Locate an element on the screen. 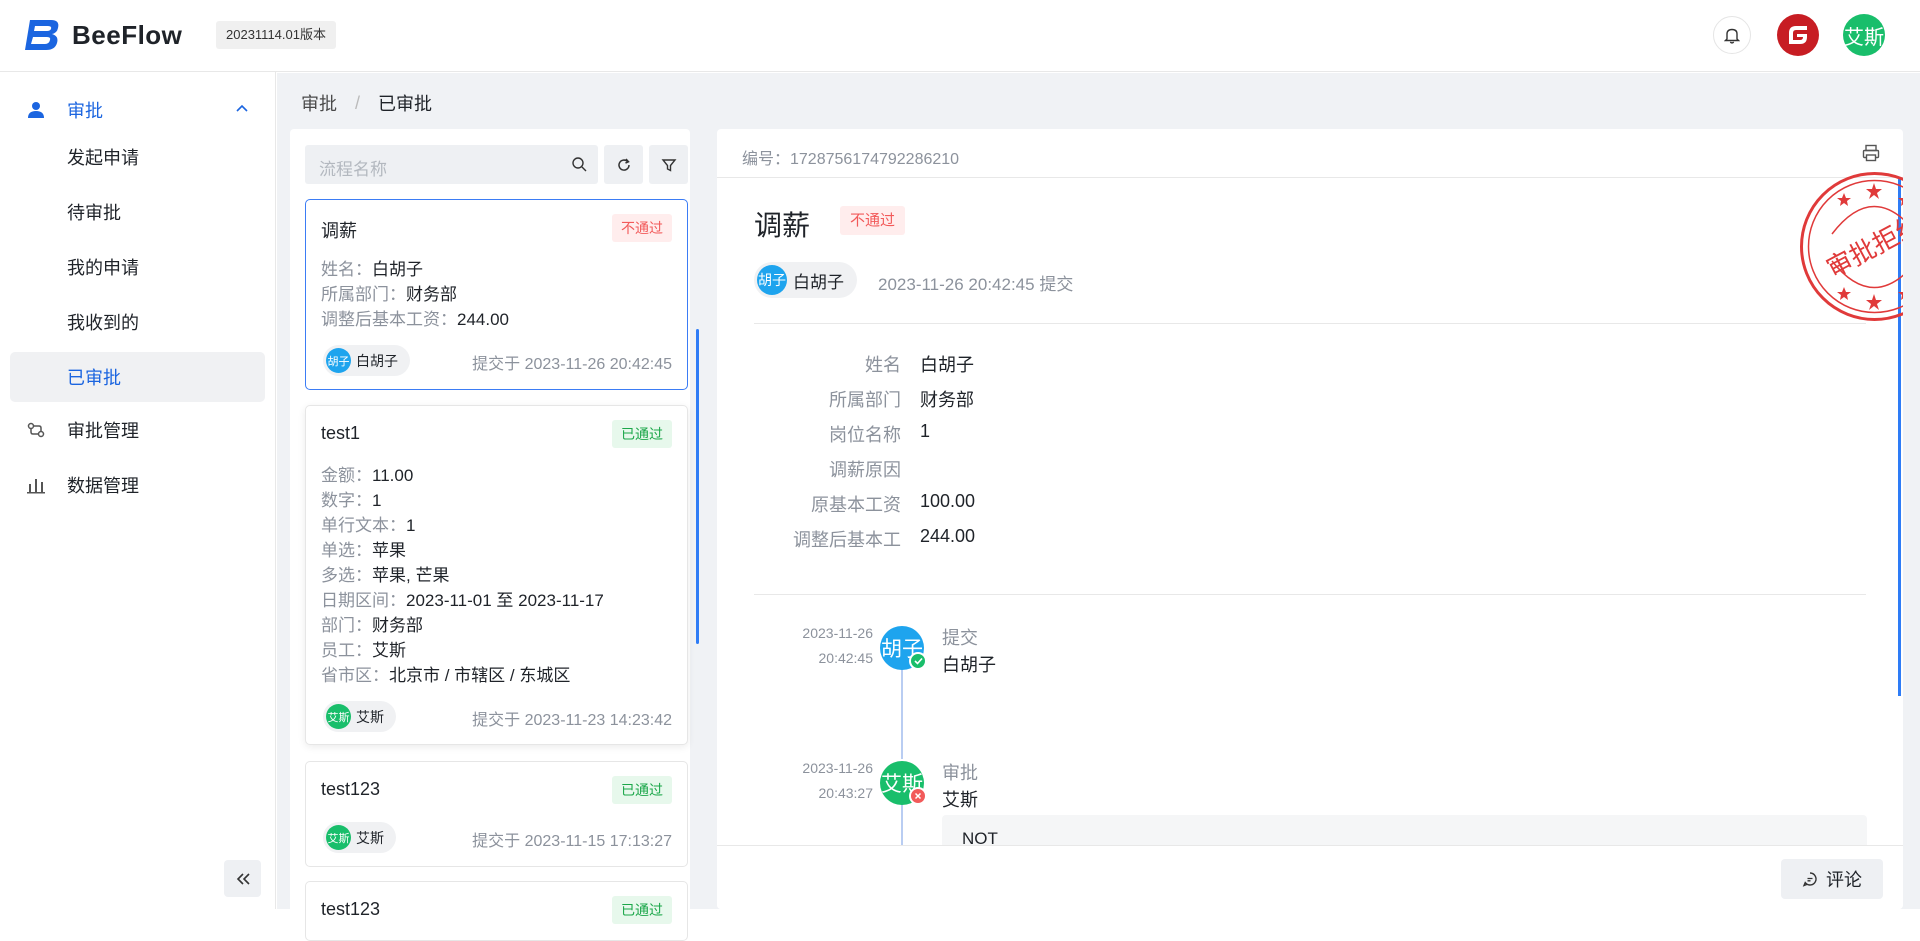  detail-field-value: 244.00 is located at coordinates (948, 536).